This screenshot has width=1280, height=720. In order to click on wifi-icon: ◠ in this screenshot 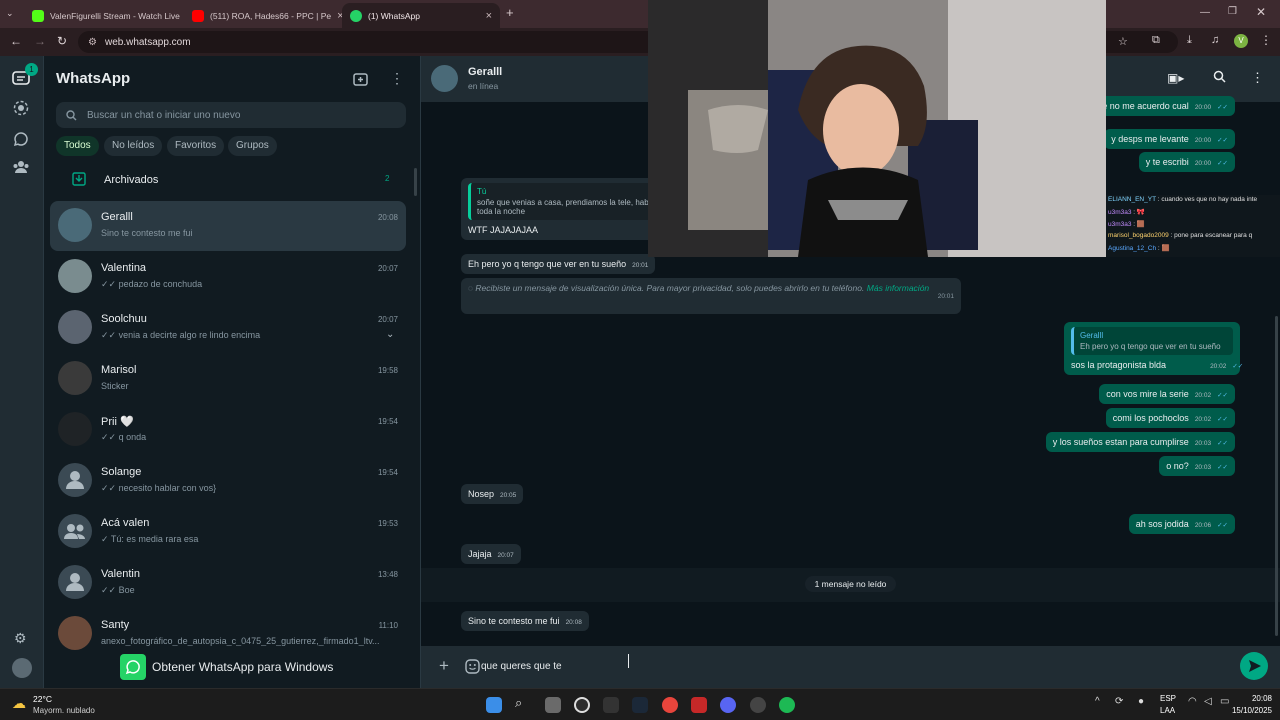, I will do `click(1192, 701)`.